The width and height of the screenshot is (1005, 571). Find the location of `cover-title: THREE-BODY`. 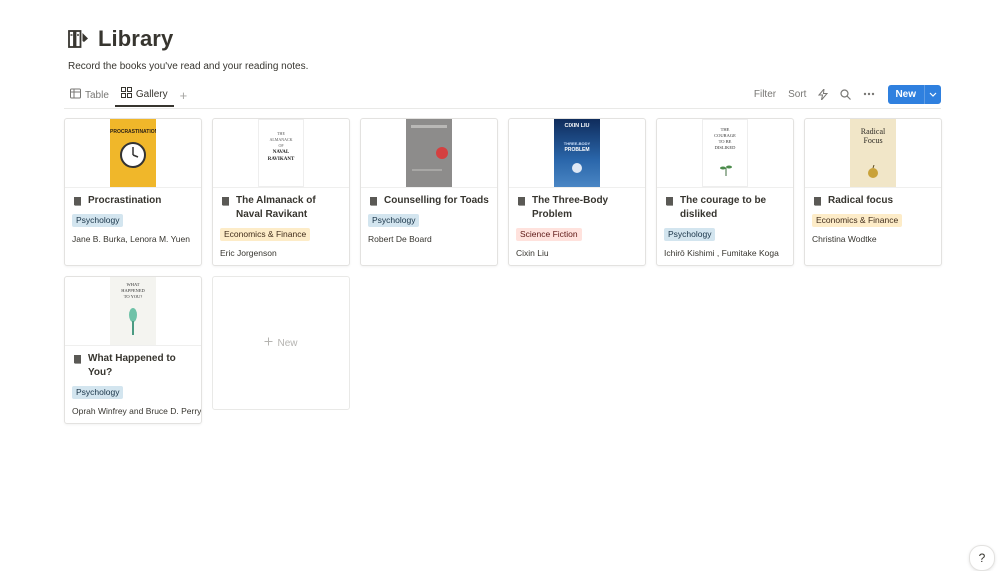

cover-title: THREE-BODY is located at coordinates (577, 143).